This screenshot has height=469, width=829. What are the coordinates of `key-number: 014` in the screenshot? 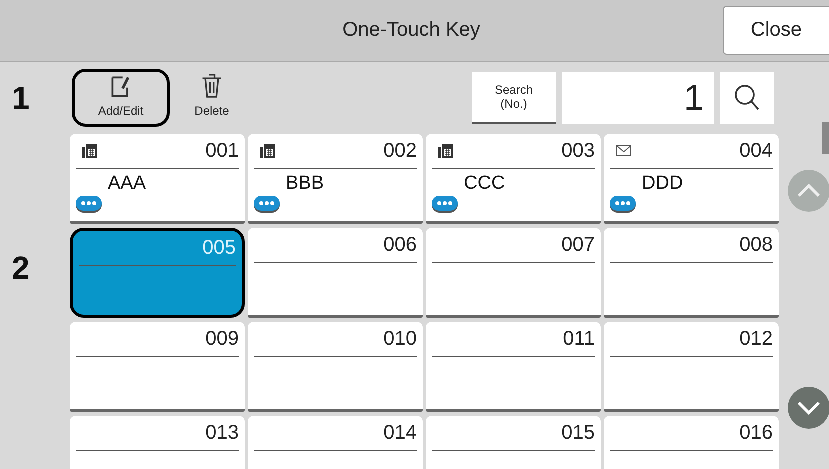 It's located at (400, 433).